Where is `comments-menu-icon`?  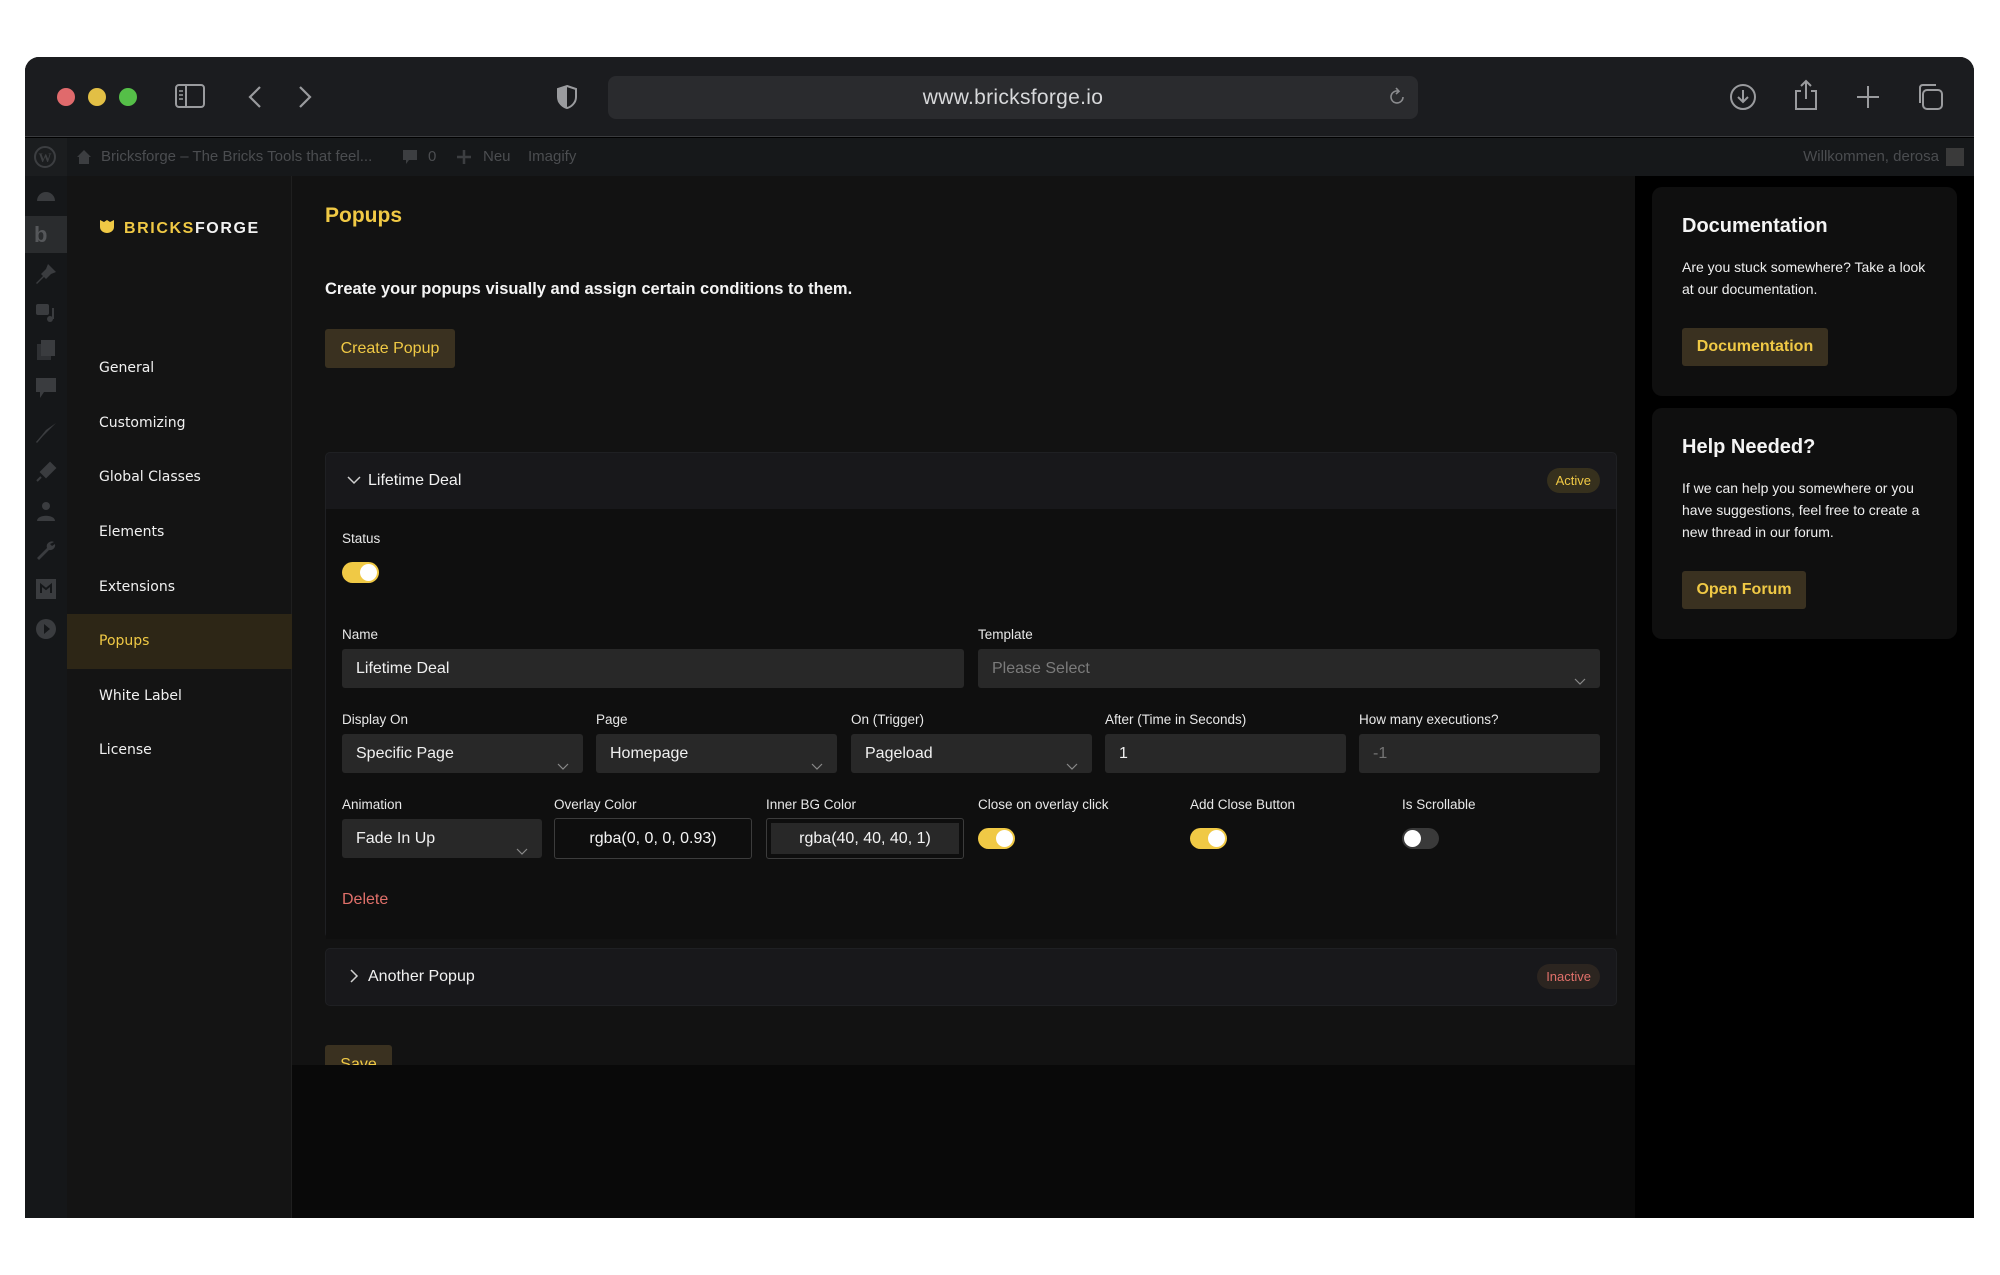
comments-menu-icon is located at coordinates (46, 388).